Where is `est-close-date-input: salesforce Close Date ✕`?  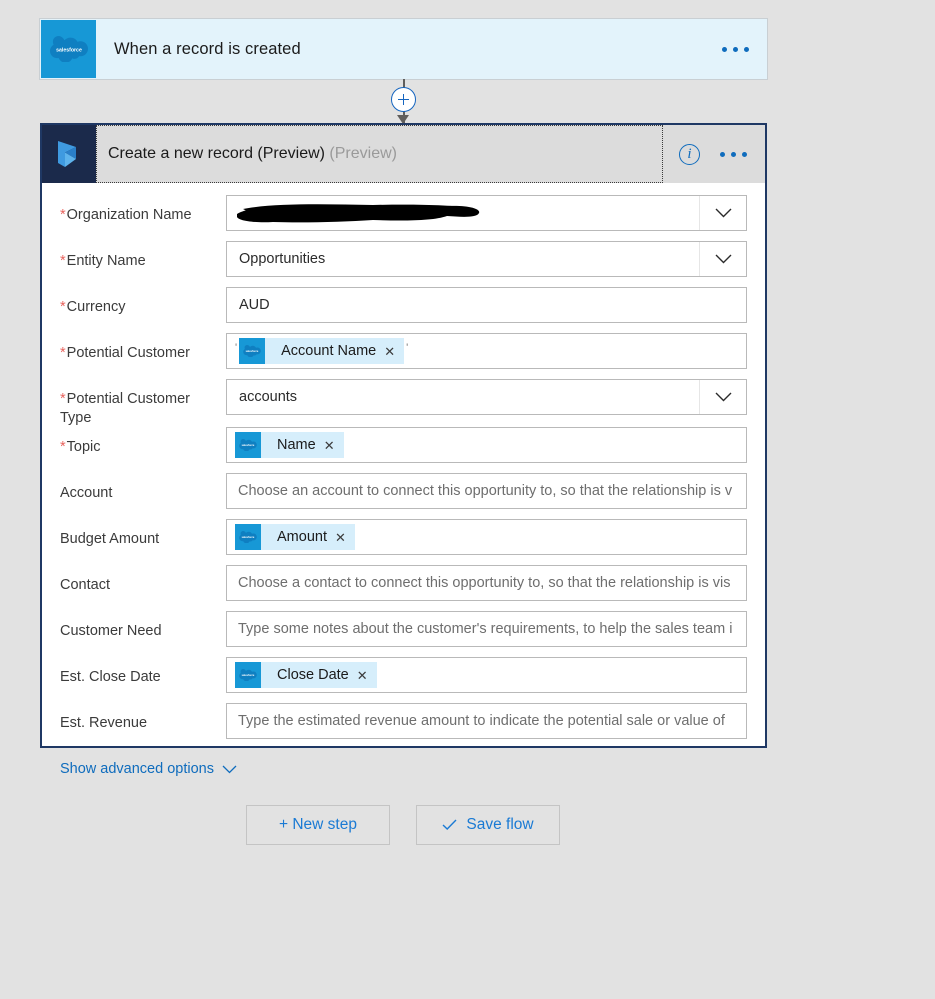 est-close-date-input: salesforce Close Date ✕ is located at coordinates (486, 675).